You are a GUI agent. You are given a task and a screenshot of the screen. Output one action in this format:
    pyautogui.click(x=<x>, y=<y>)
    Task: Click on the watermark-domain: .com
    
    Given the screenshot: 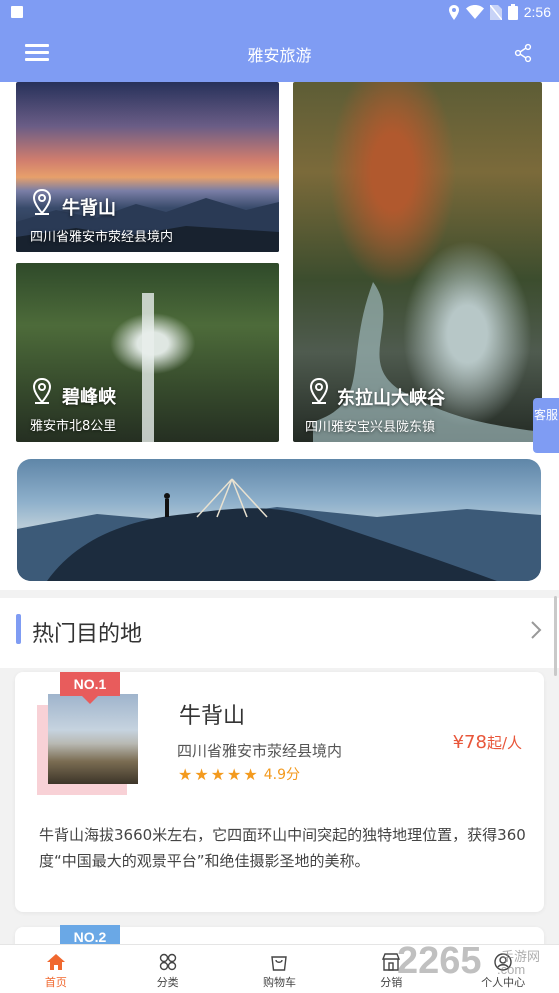 What is the action you would take?
    pyautogui.click(x=511, y=969)
    